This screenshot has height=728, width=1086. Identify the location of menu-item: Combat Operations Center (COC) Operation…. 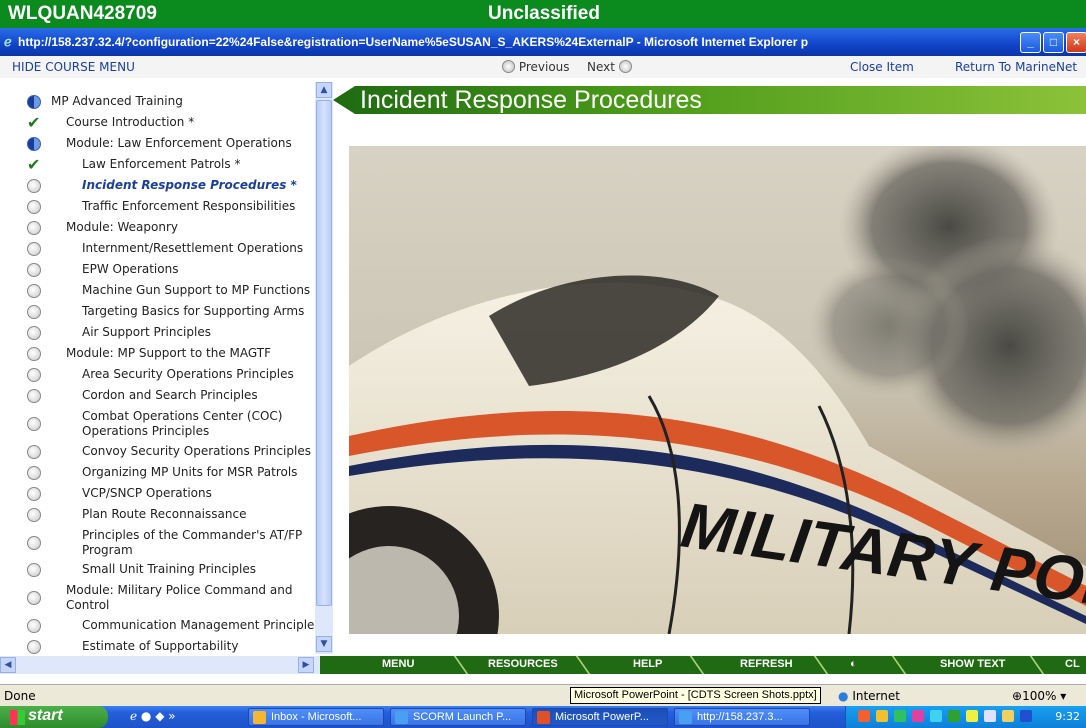
(157, 424).